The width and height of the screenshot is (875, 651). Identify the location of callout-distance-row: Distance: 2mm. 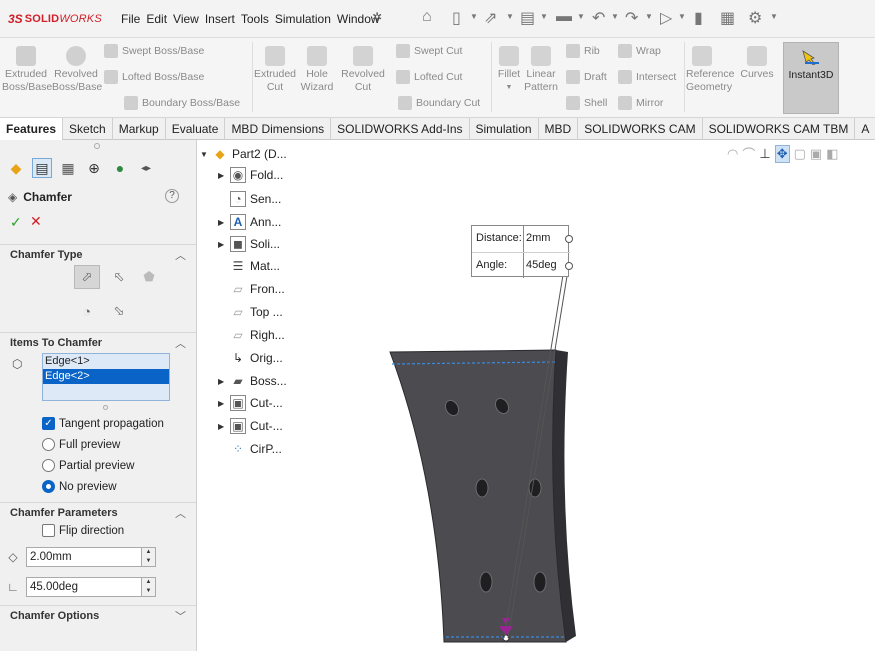
(522, 239).